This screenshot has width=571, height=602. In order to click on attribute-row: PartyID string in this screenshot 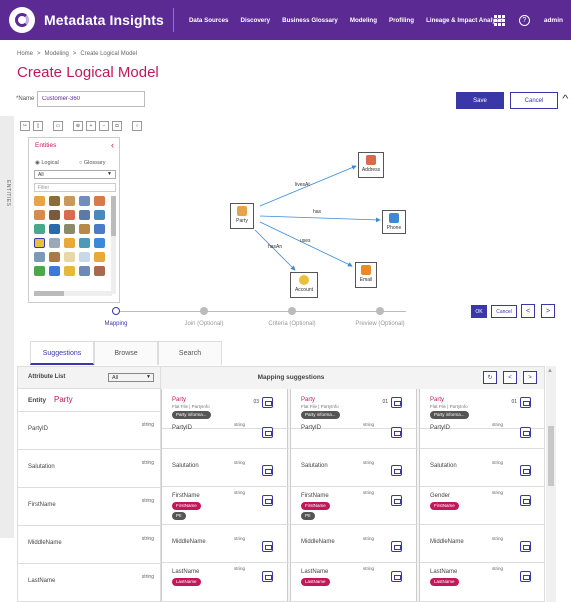, I will do `click(89, 430)`.